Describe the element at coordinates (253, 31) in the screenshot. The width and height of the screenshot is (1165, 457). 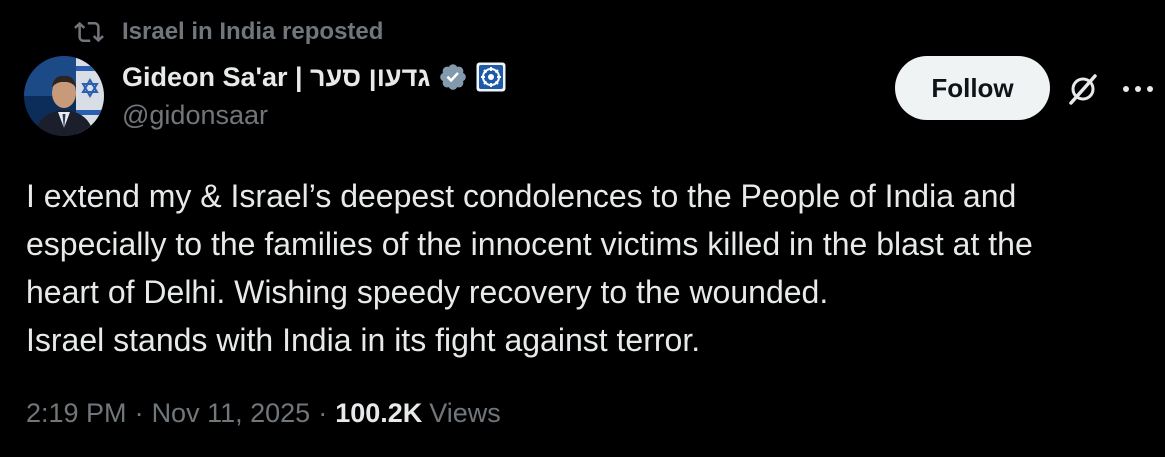
I see `repost-label: Israel in India reposted` at that location.